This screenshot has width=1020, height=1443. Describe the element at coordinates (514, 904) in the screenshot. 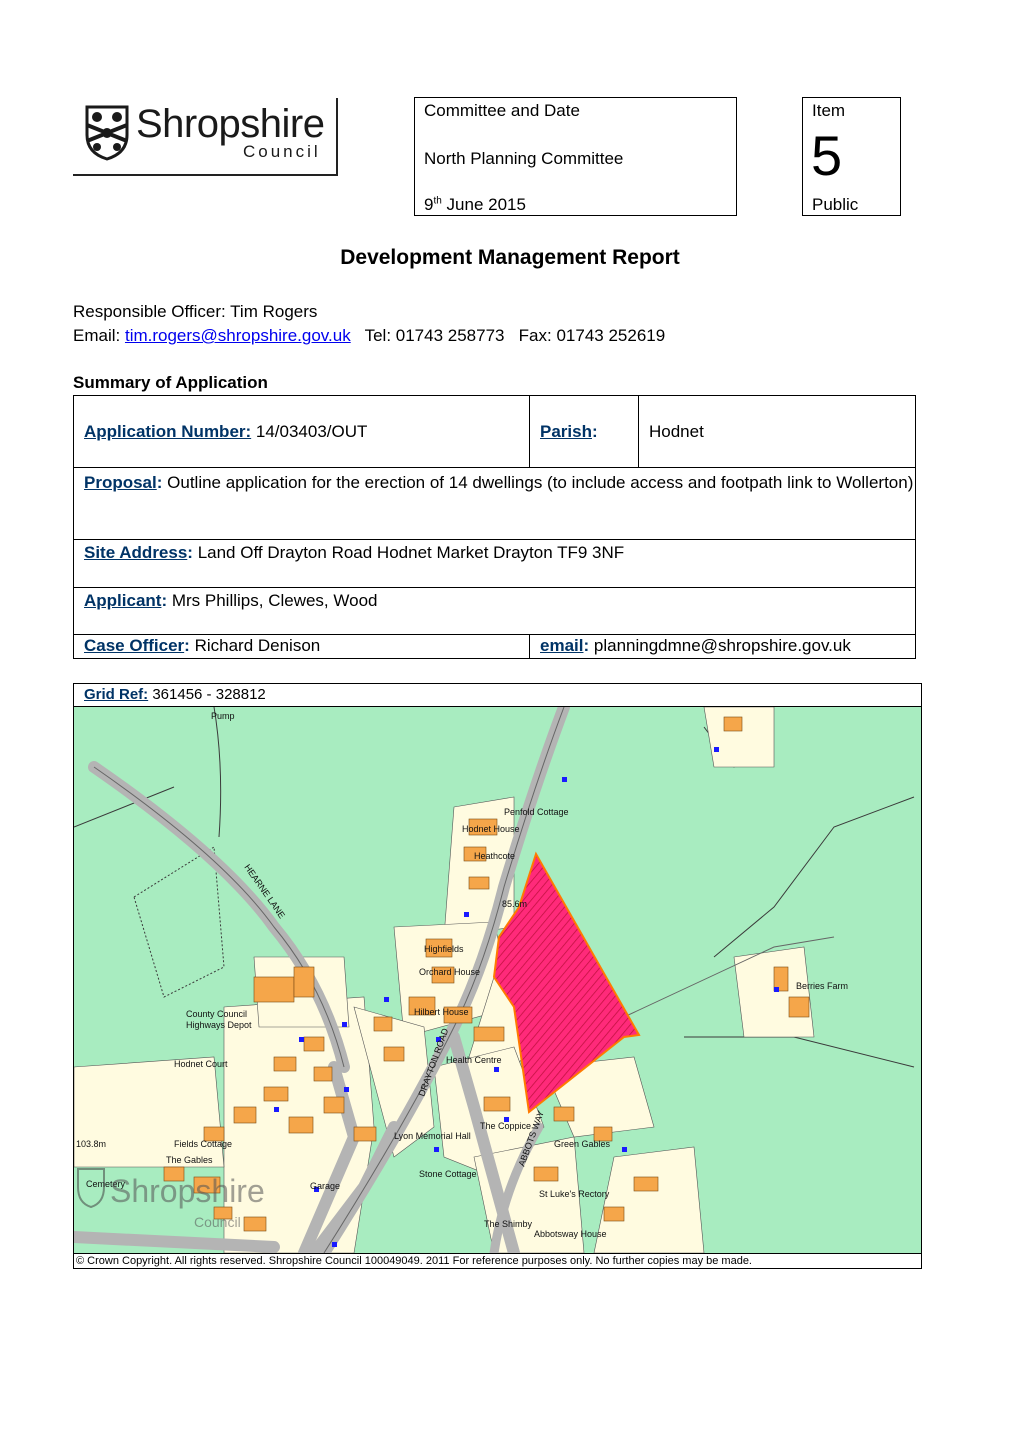

I see `map-label: 85.6m` at that location.